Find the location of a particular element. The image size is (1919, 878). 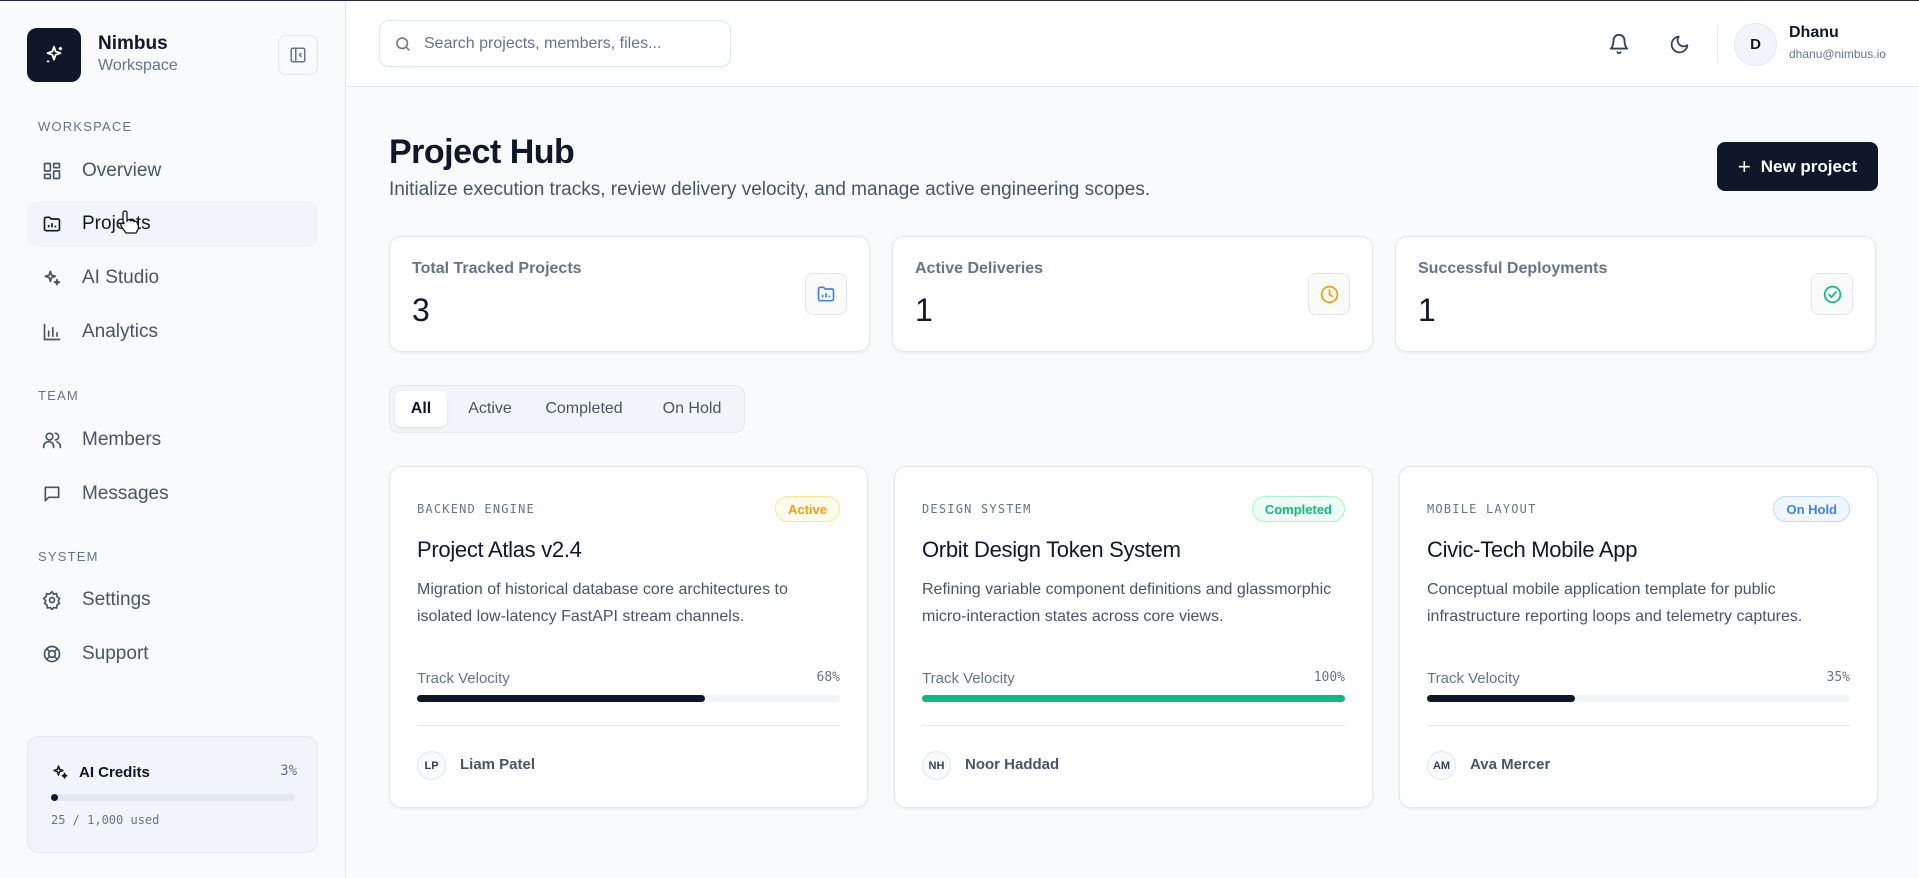

stat-card-successful-deployments: Successful Deployments 1 is located at coordinates (1635, 294).